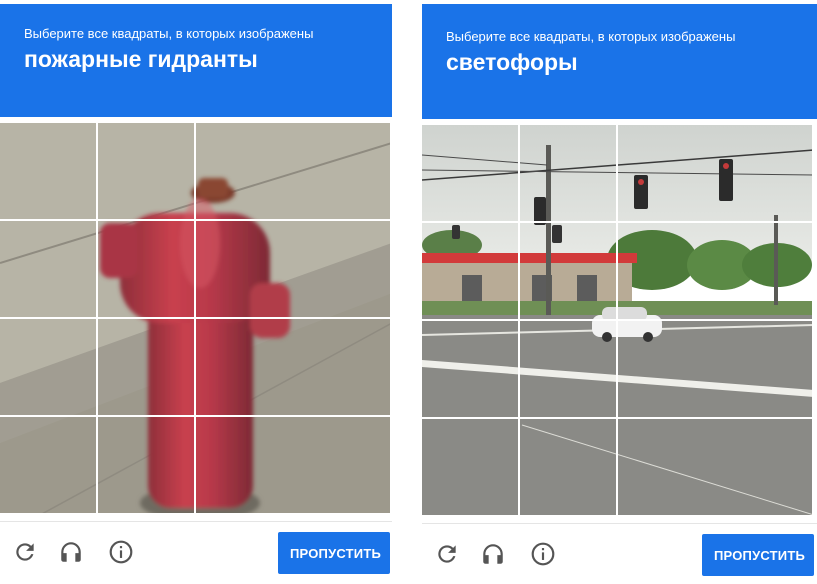 The height and width of the screenshot is (584, 817). Describe the element at coordinates (512, 62) in the screenshot. I see `captcha-target: светофоры` at that location.